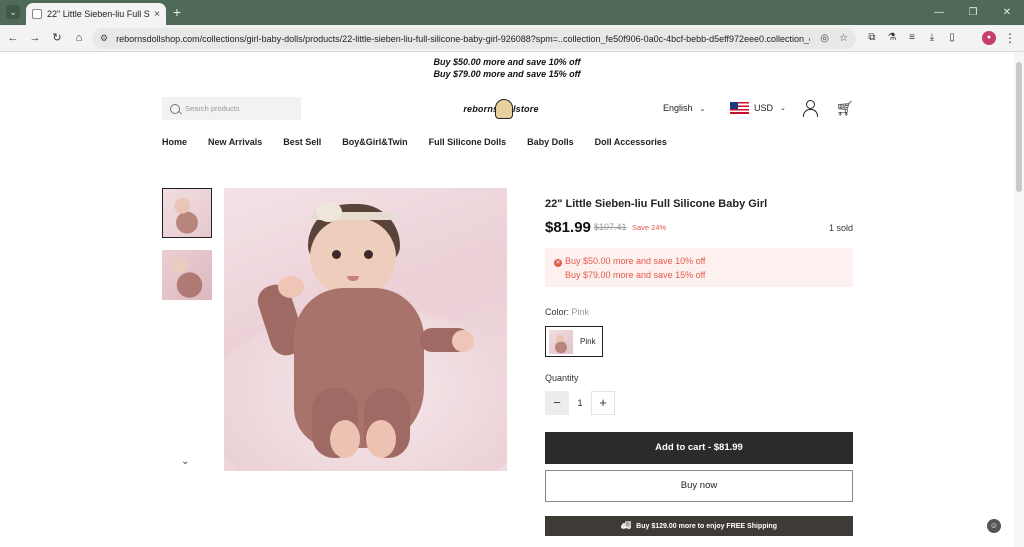 The height and width of the screenshot is (547, 1024). What do you see at coordinates (845, 108) in the screenshot?
I see `cart-icon: 🛒︎` at bounding box center [845, 108].